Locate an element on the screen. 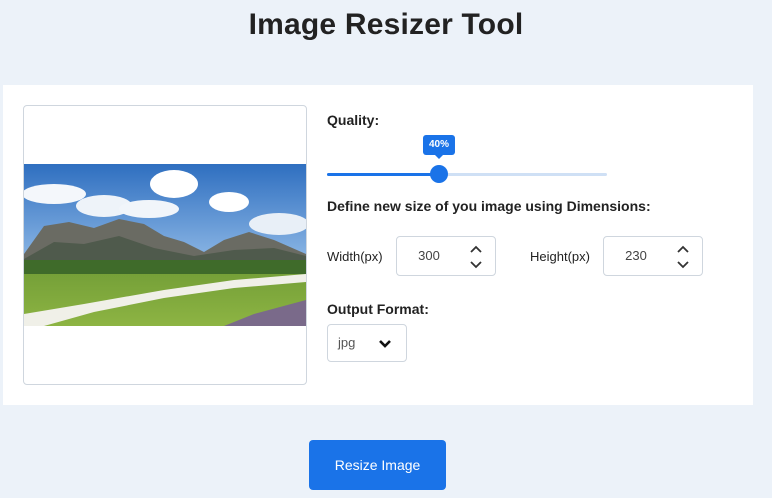  quality-slider-track is located at coordinates (467, 174).